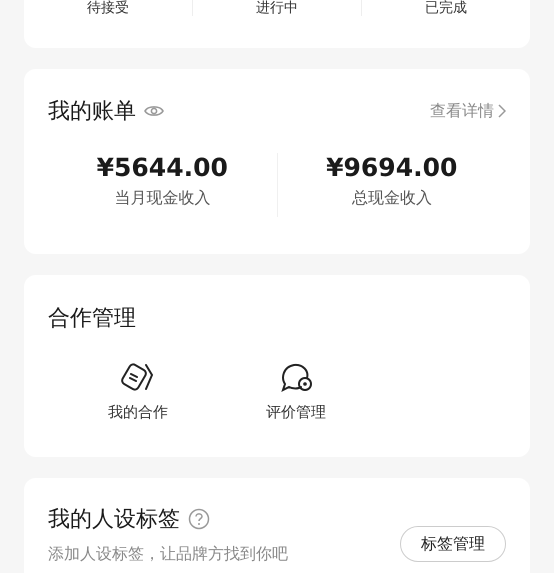 The width and height of the screenshot is (554, 573). Describe the element at coordinates (138, 377) in the screenshot. I see `cards-icon` at that location.